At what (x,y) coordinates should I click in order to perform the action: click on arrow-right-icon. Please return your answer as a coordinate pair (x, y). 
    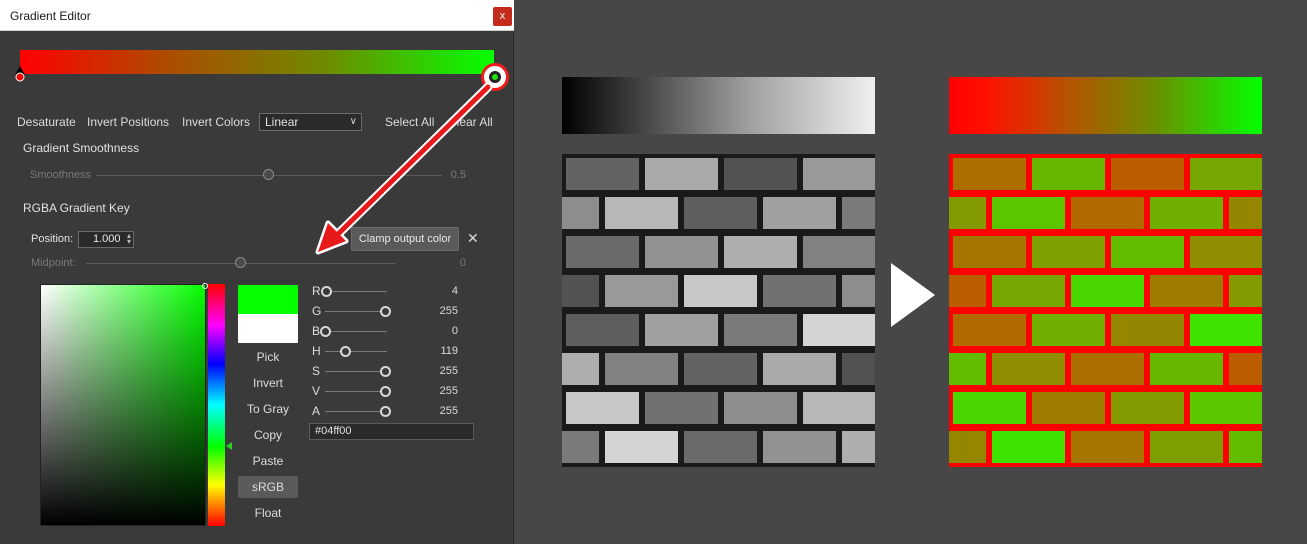
    Looking at the image, I should click on (913, 295).